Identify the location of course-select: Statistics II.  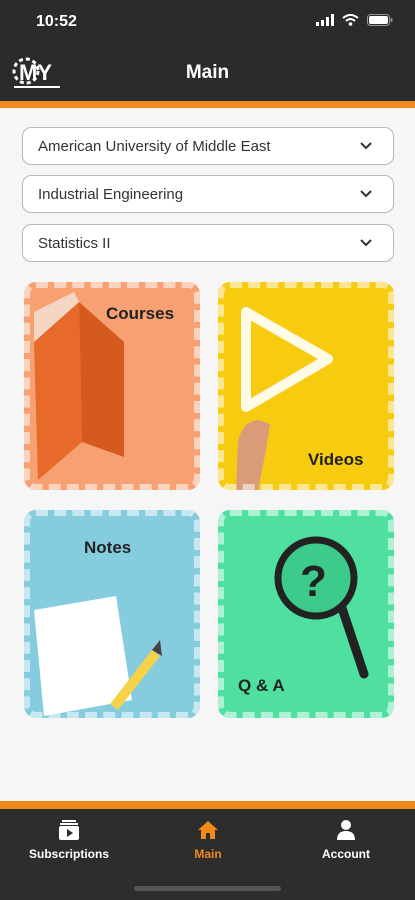
(208, 243).